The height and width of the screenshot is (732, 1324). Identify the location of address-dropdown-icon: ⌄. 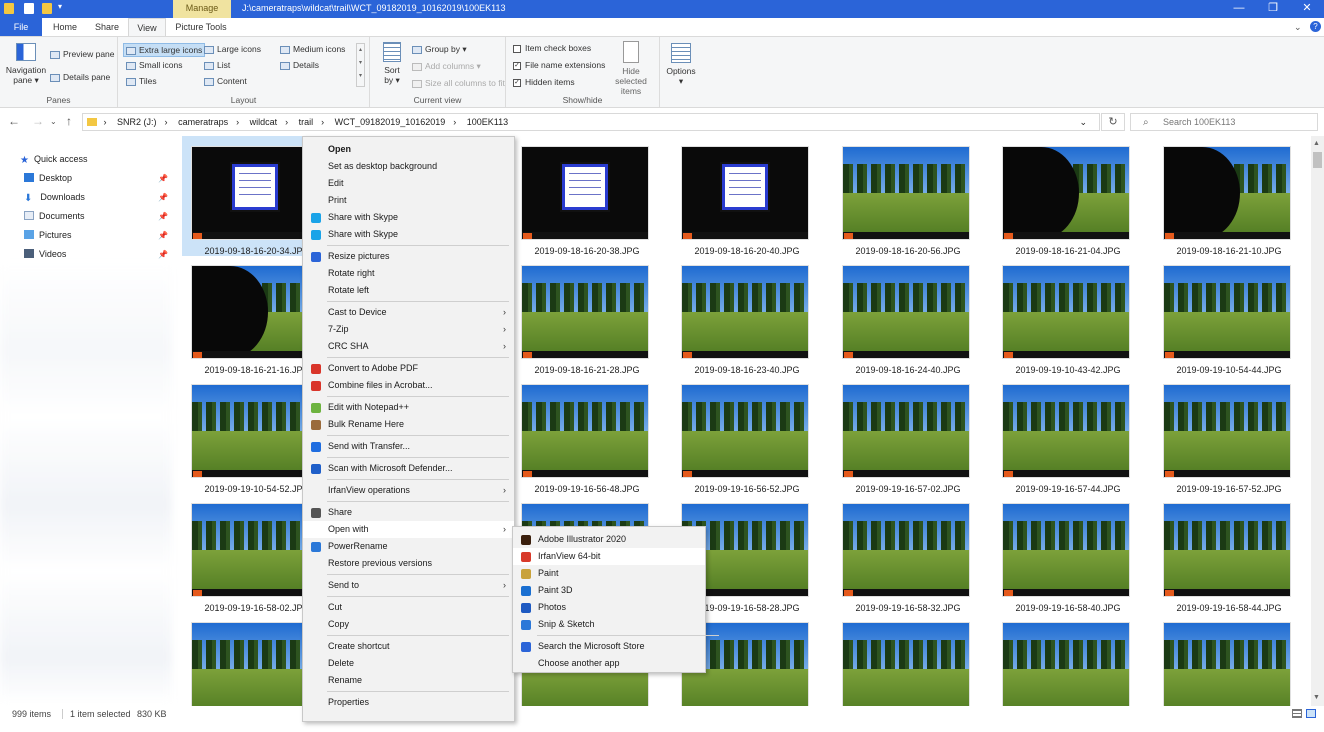
(1083, 122).